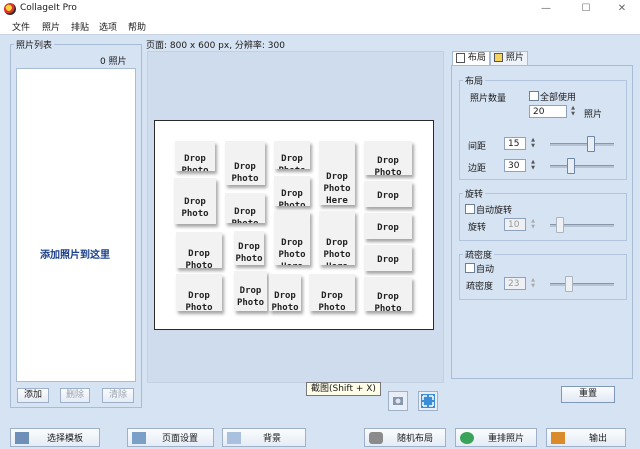 The height and width of the screenshot is (449, 640). I want to click on tab-photo-label: 照片, so click(514, 58).